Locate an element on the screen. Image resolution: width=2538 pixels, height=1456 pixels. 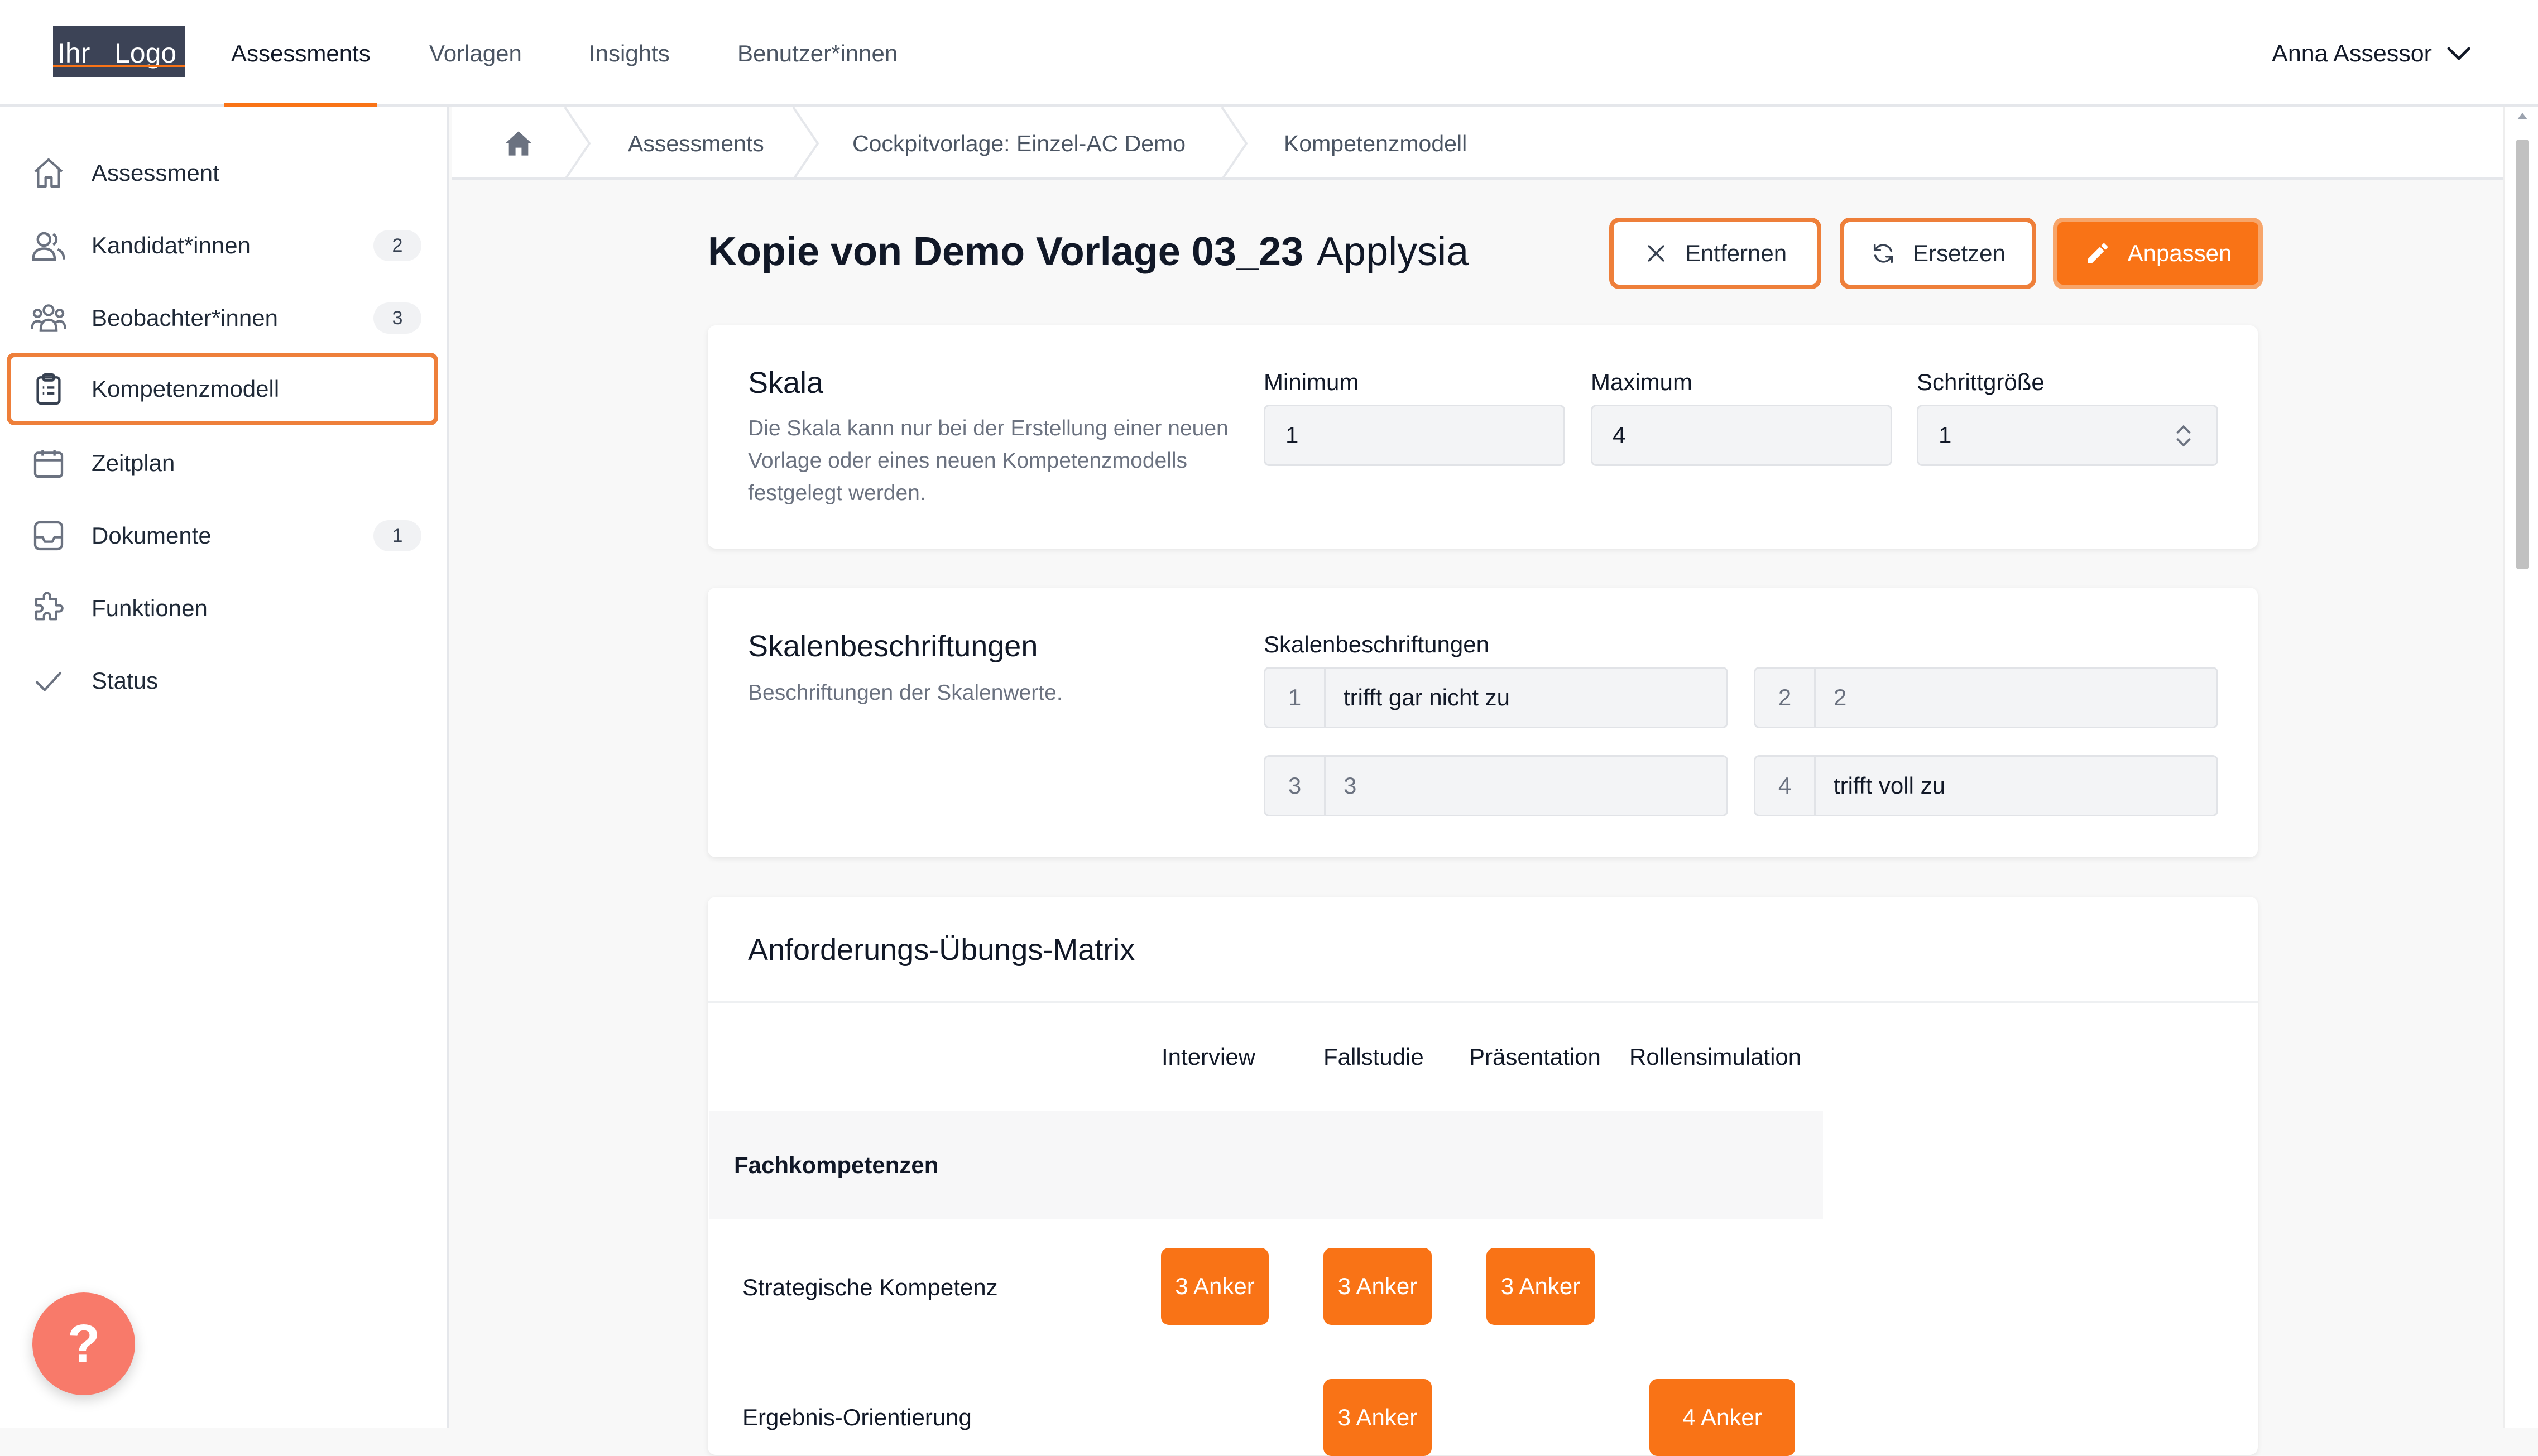
scale-label-text: trifft gar nicht zu is located at coordinates (1427, 697).